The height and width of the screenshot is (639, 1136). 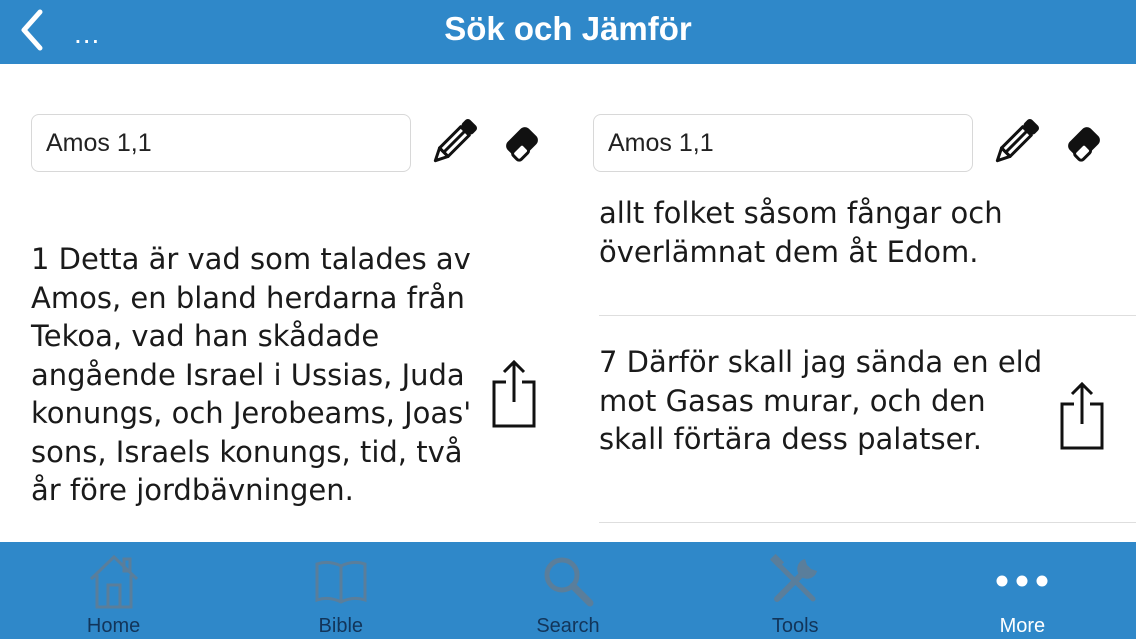 I want to click on left-reference-input, so click(x=221, y=143).